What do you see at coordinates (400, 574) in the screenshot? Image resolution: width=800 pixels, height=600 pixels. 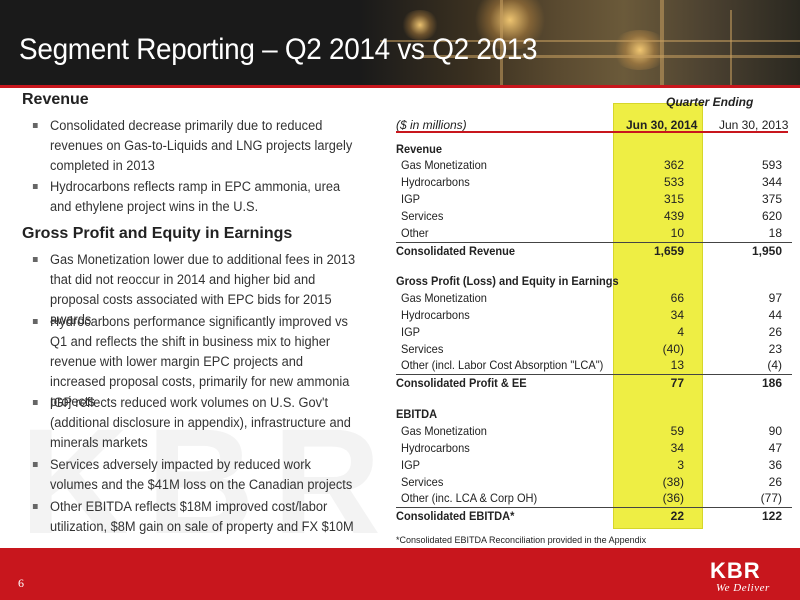 I see `footer-bar` at bounding box center [400, 574].